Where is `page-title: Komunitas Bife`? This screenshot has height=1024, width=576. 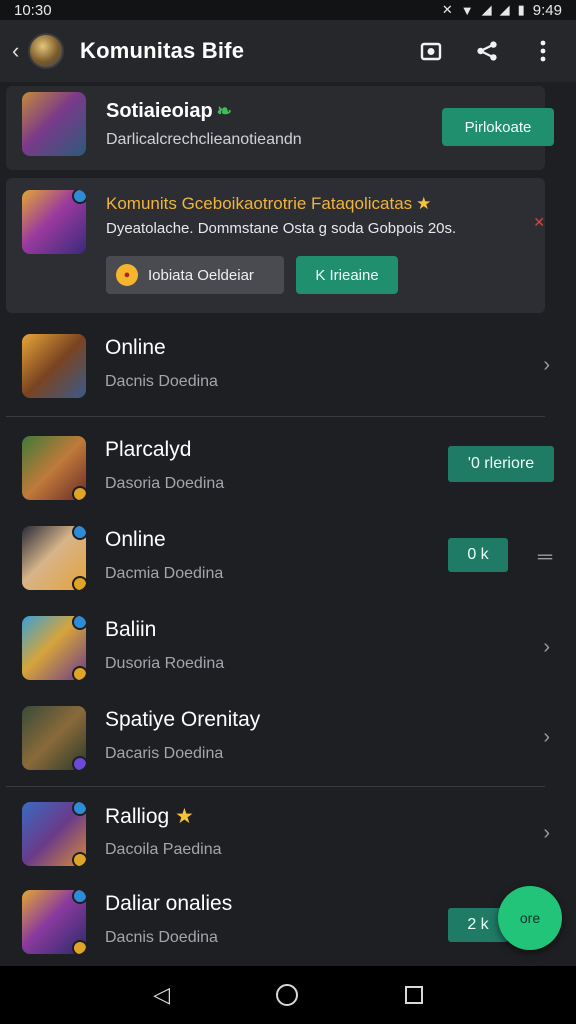
page-title: Komunitas Bife is located at coordinates (162, 50).